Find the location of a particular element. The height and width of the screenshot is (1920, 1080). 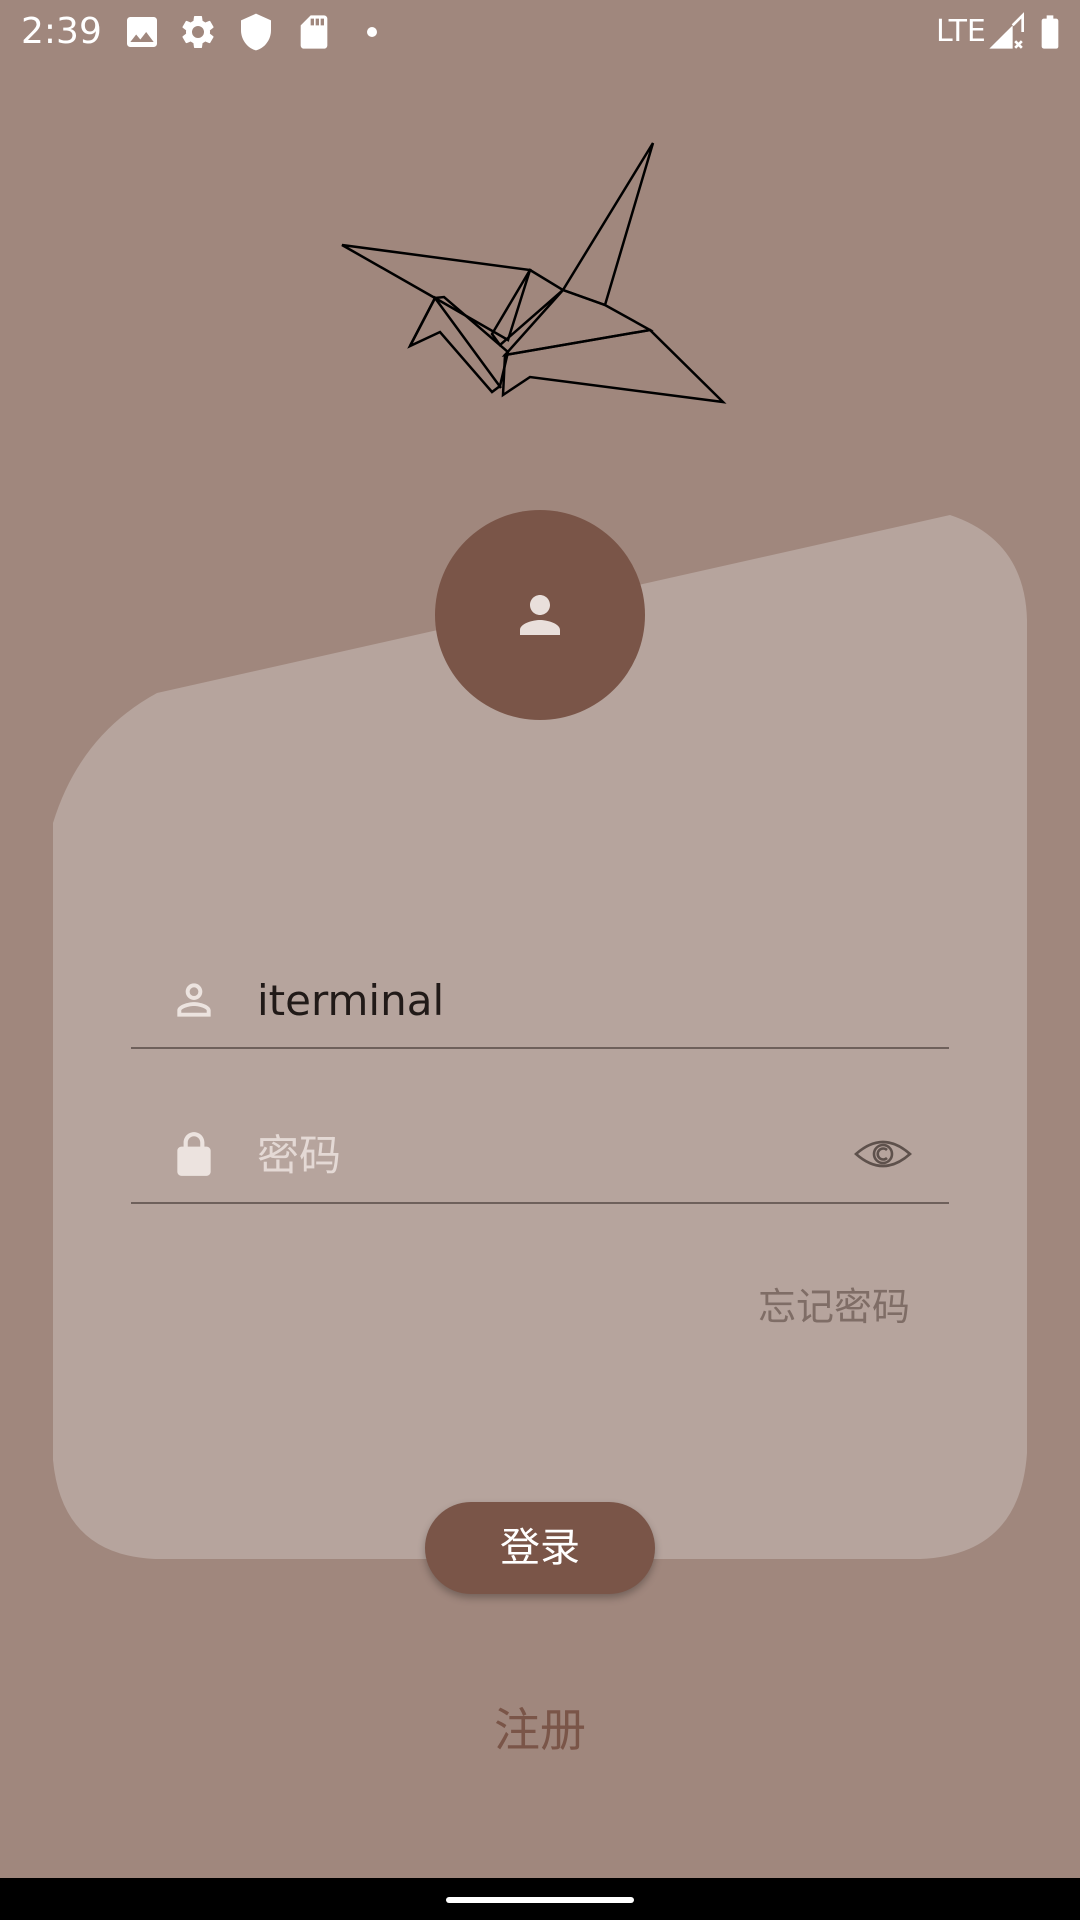

username-field: iterminal is located at coordinates (540, 1002).